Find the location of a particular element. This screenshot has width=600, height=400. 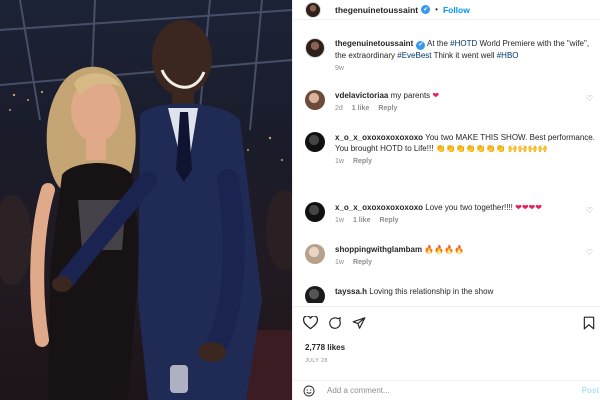

comment-icon is located at coordinates (335, 323).